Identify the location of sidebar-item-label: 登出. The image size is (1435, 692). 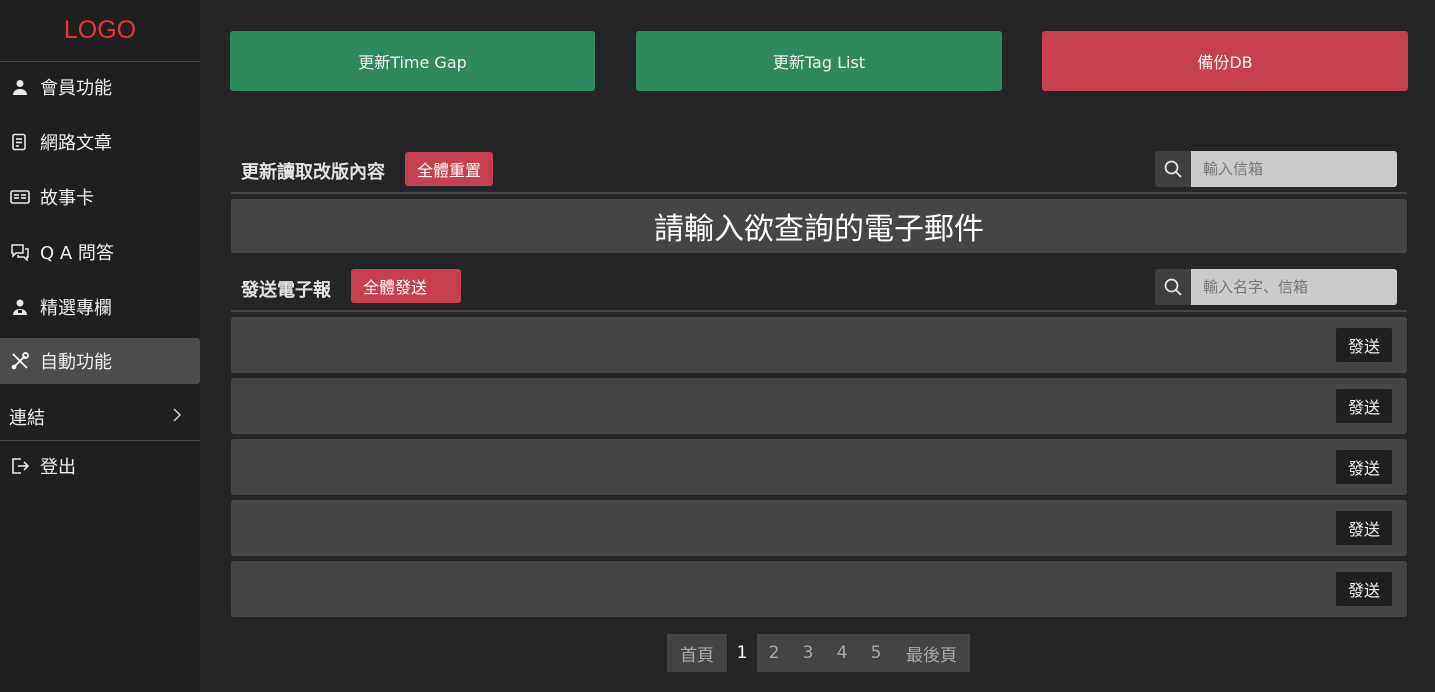
(58, 467).